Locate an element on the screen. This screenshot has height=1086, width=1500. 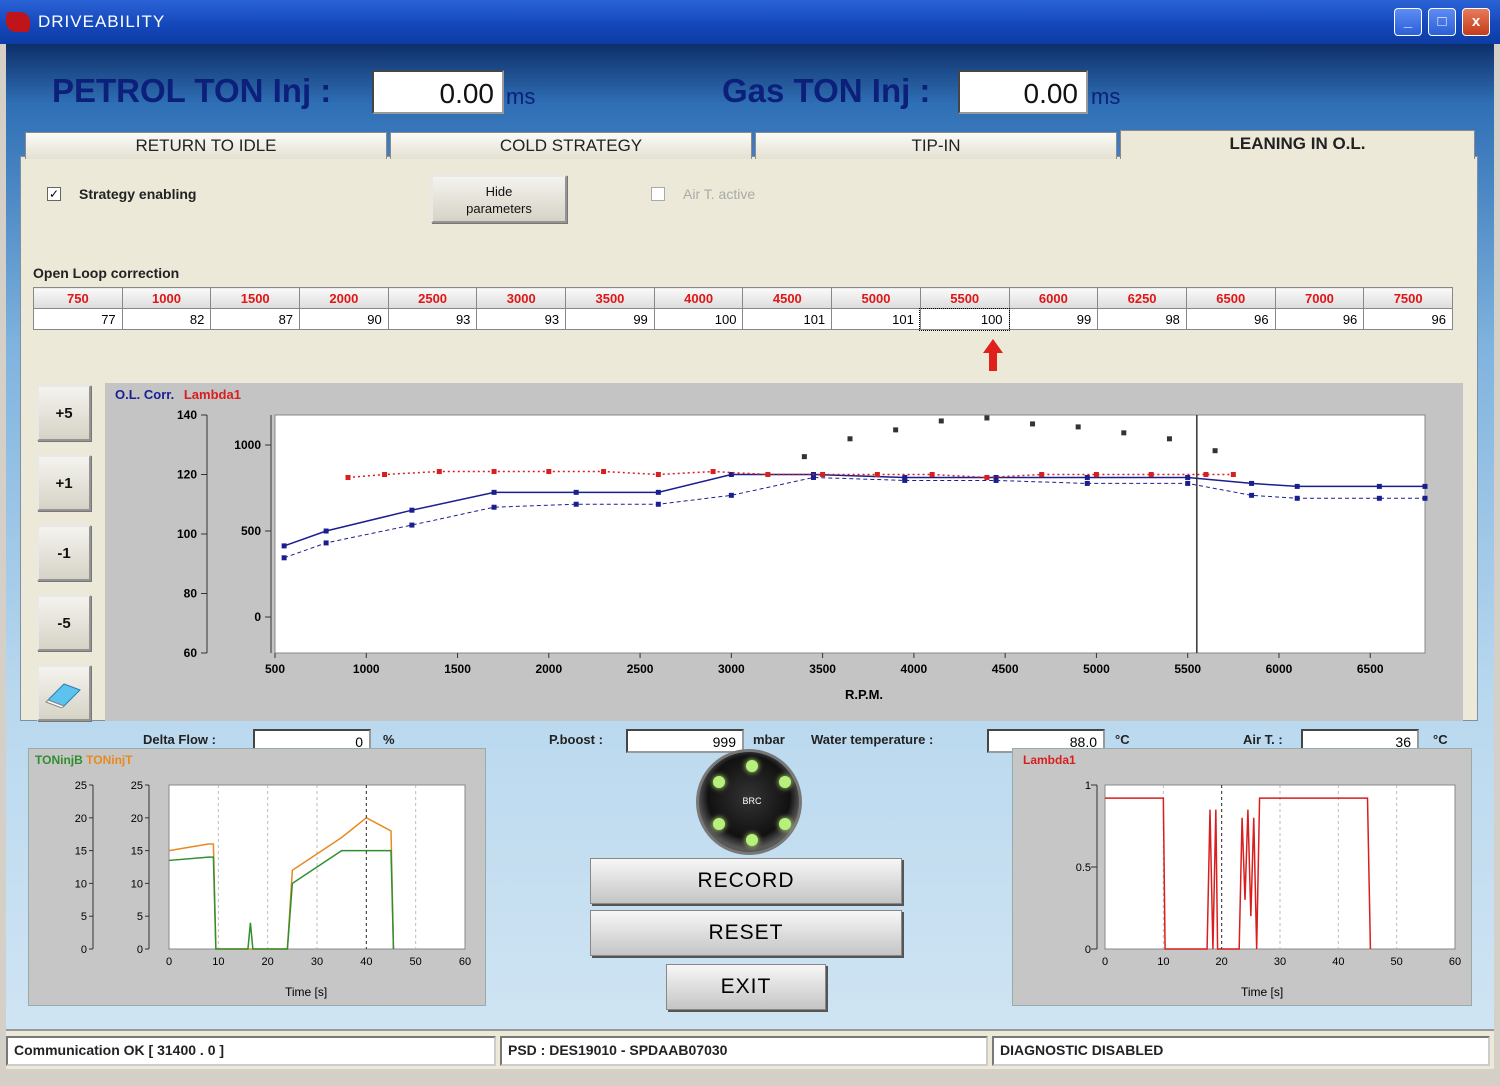
minus-5-button: -5 is located at coordinates (64, 623).